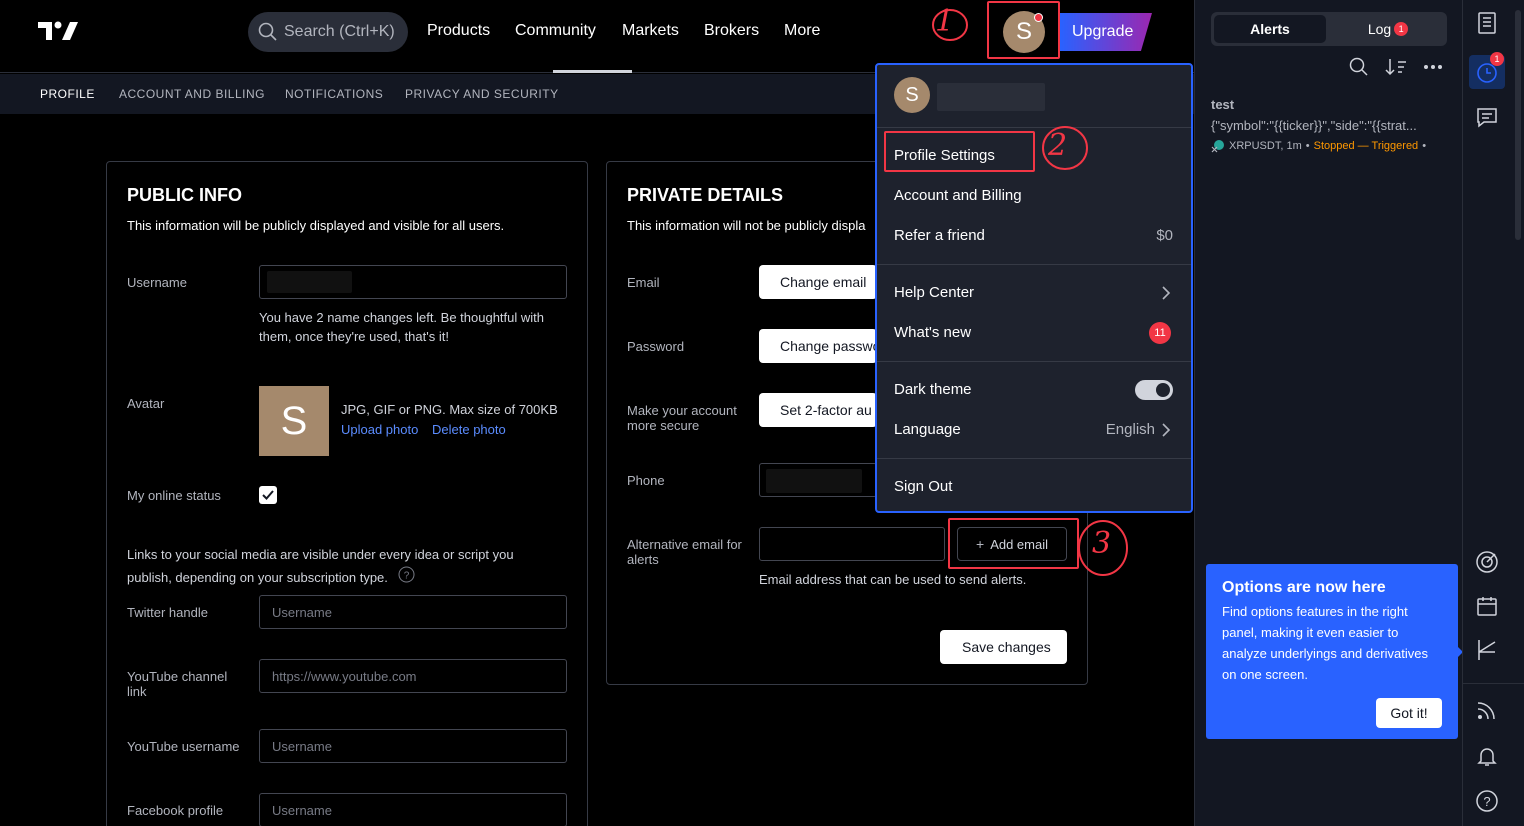 The width and height of the screenshot is (1524, 826). What do you see at coordinates (183, 746) in the screenshot?
I see `youtube-username-label: YouTube username` at bounding box center [183, 746].